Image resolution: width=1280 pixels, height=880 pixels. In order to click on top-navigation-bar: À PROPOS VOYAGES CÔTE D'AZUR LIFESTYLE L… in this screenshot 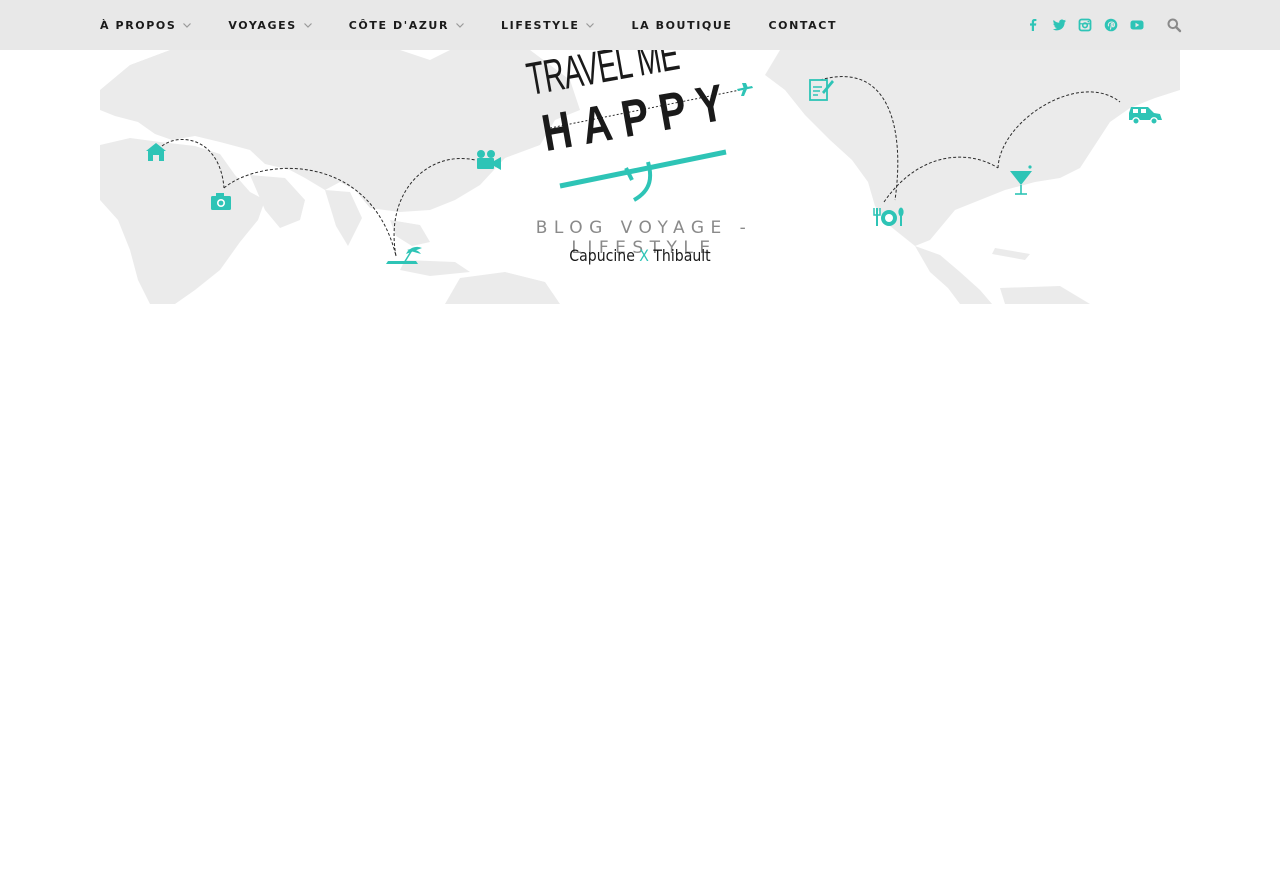, I will do `click(640, 25)`.